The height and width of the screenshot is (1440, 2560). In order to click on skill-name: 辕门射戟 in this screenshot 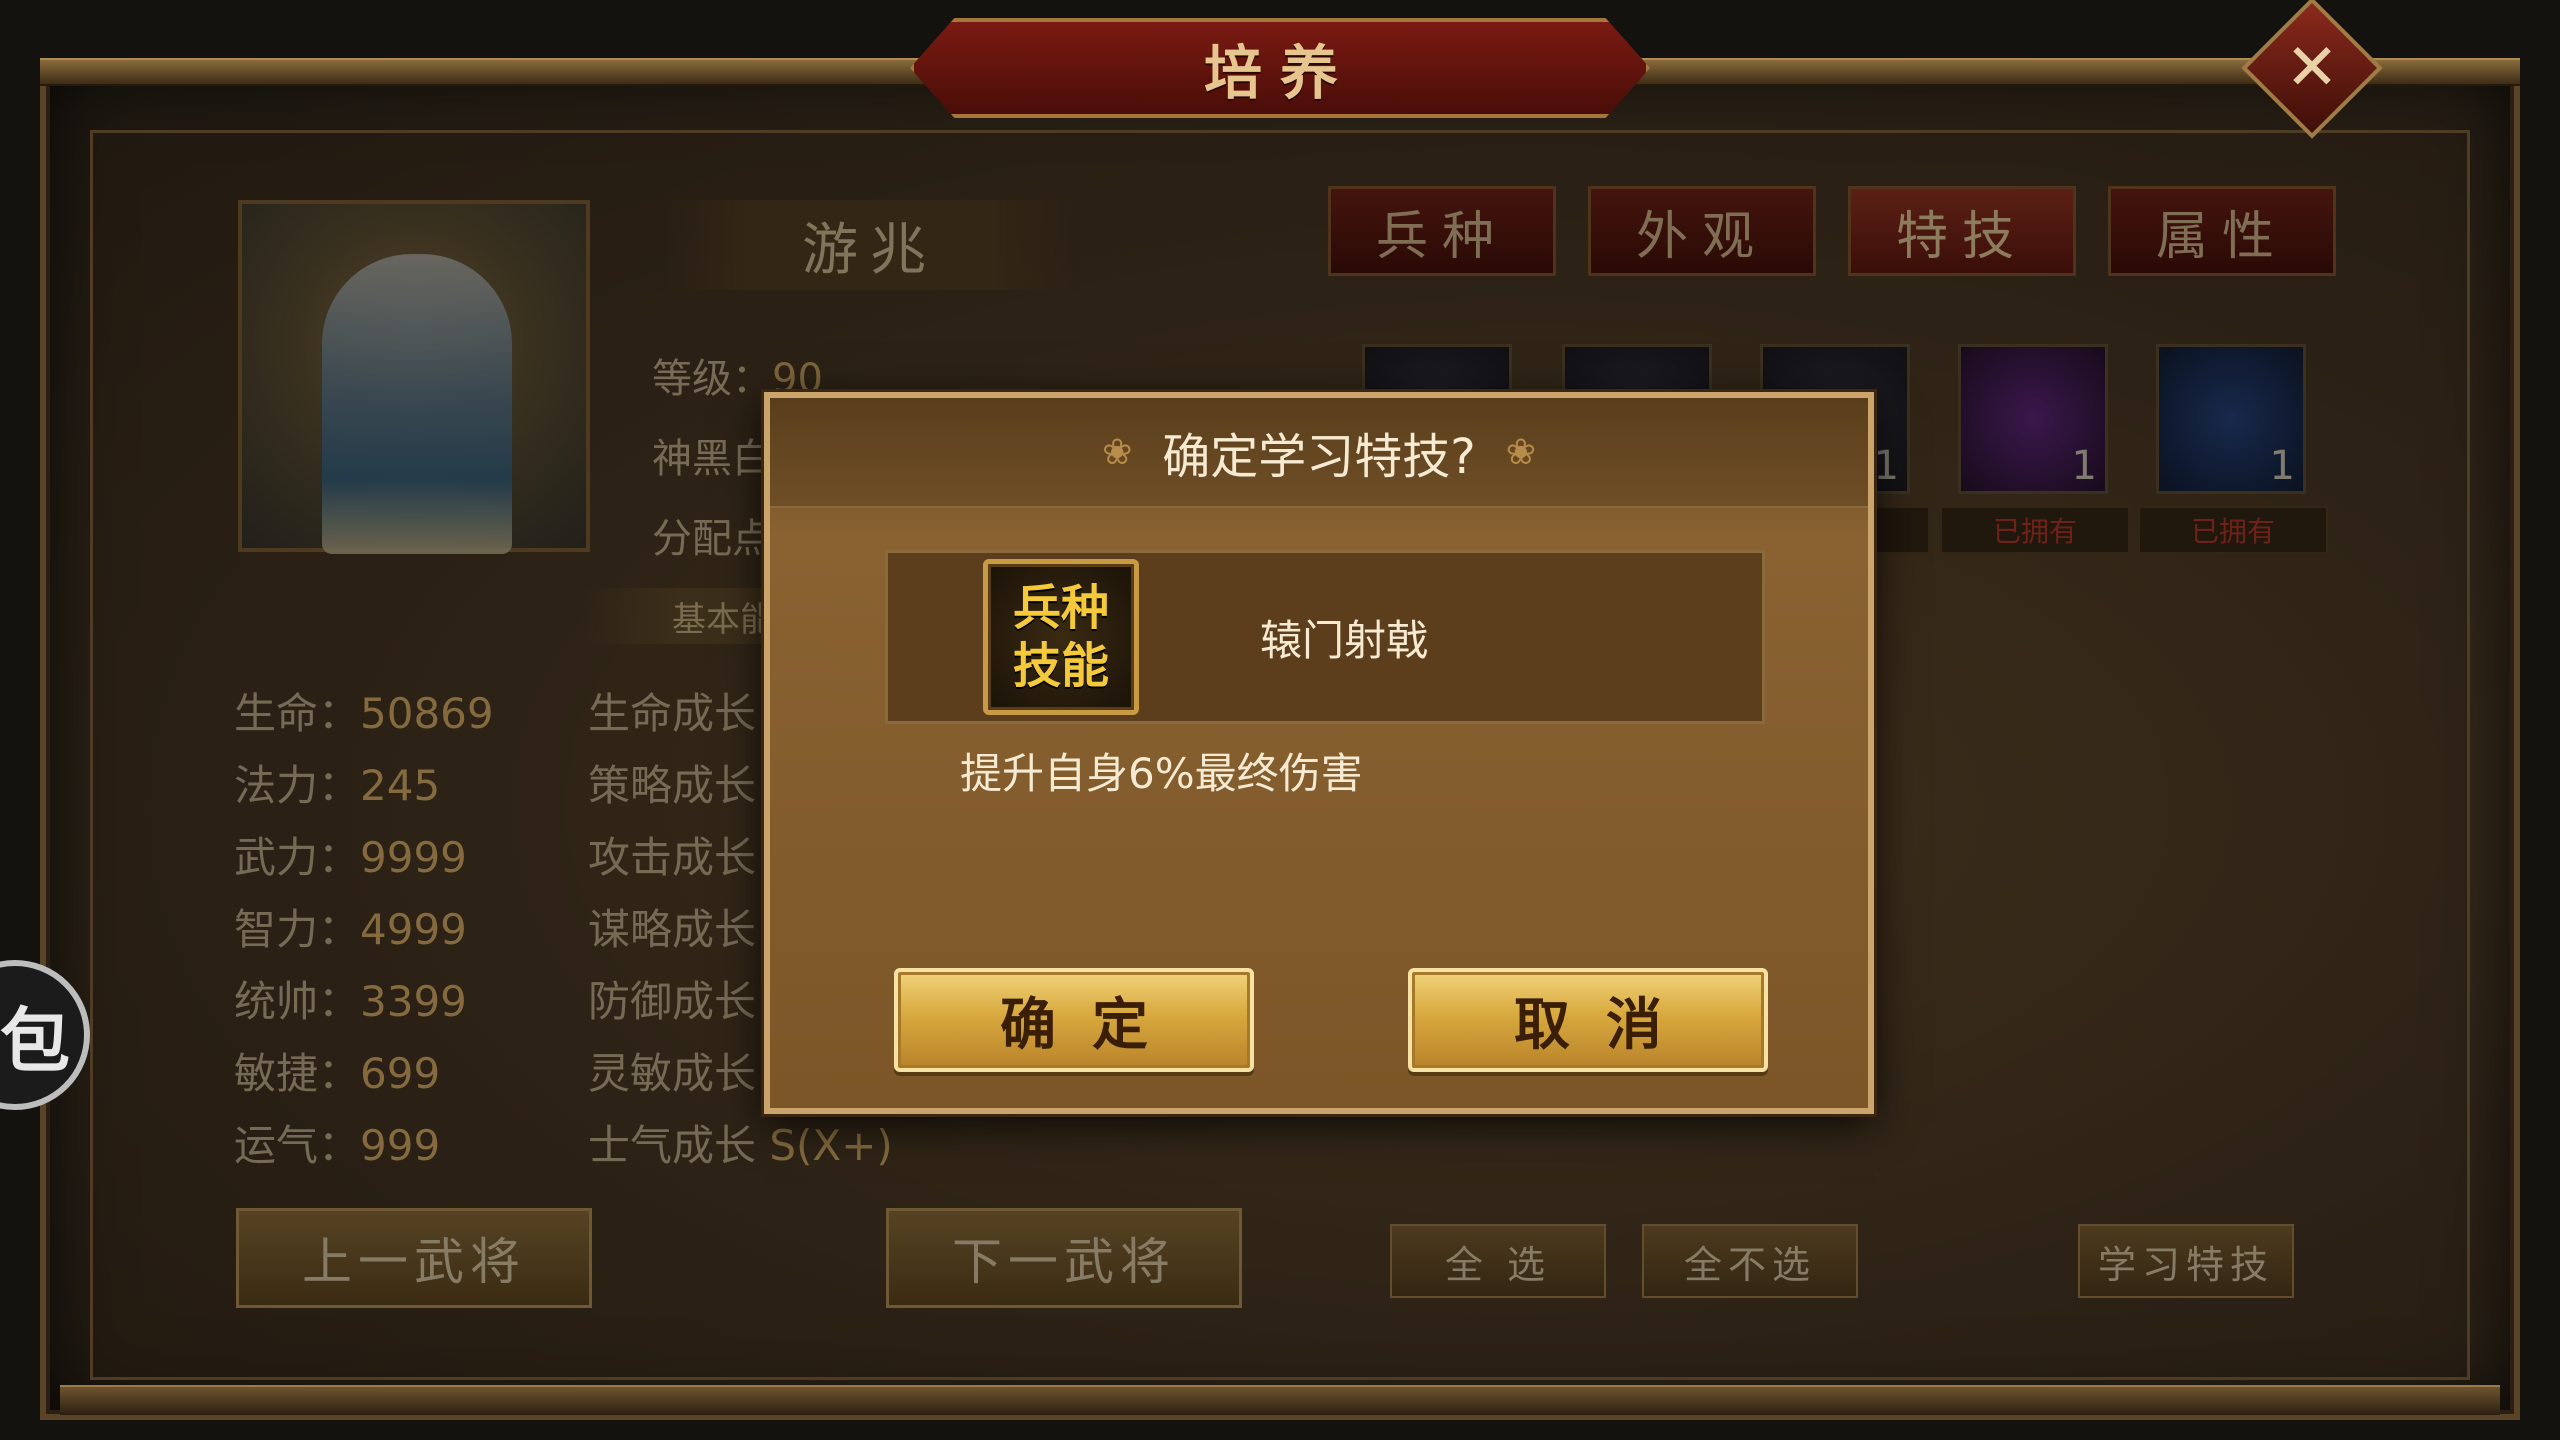, I will do `click(1344, 640)`.